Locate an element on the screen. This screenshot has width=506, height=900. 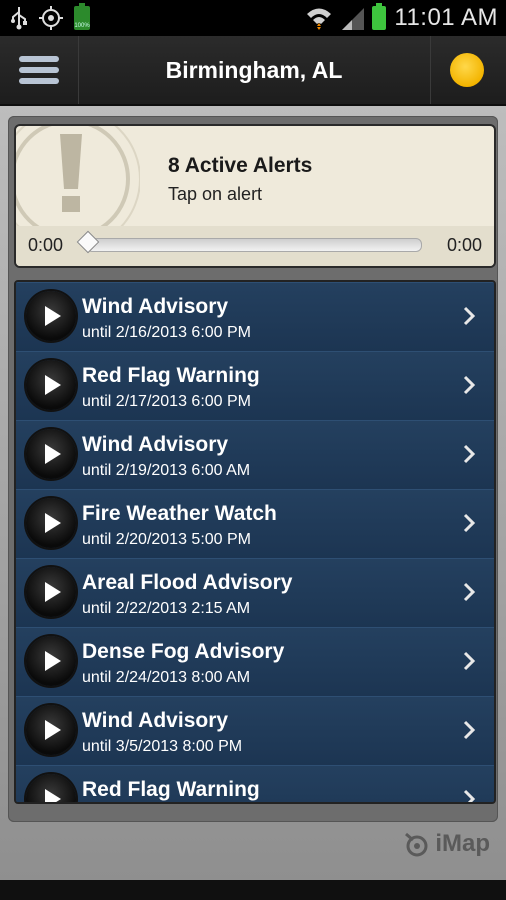
bottom-bar is located at coordinates (253, 890).